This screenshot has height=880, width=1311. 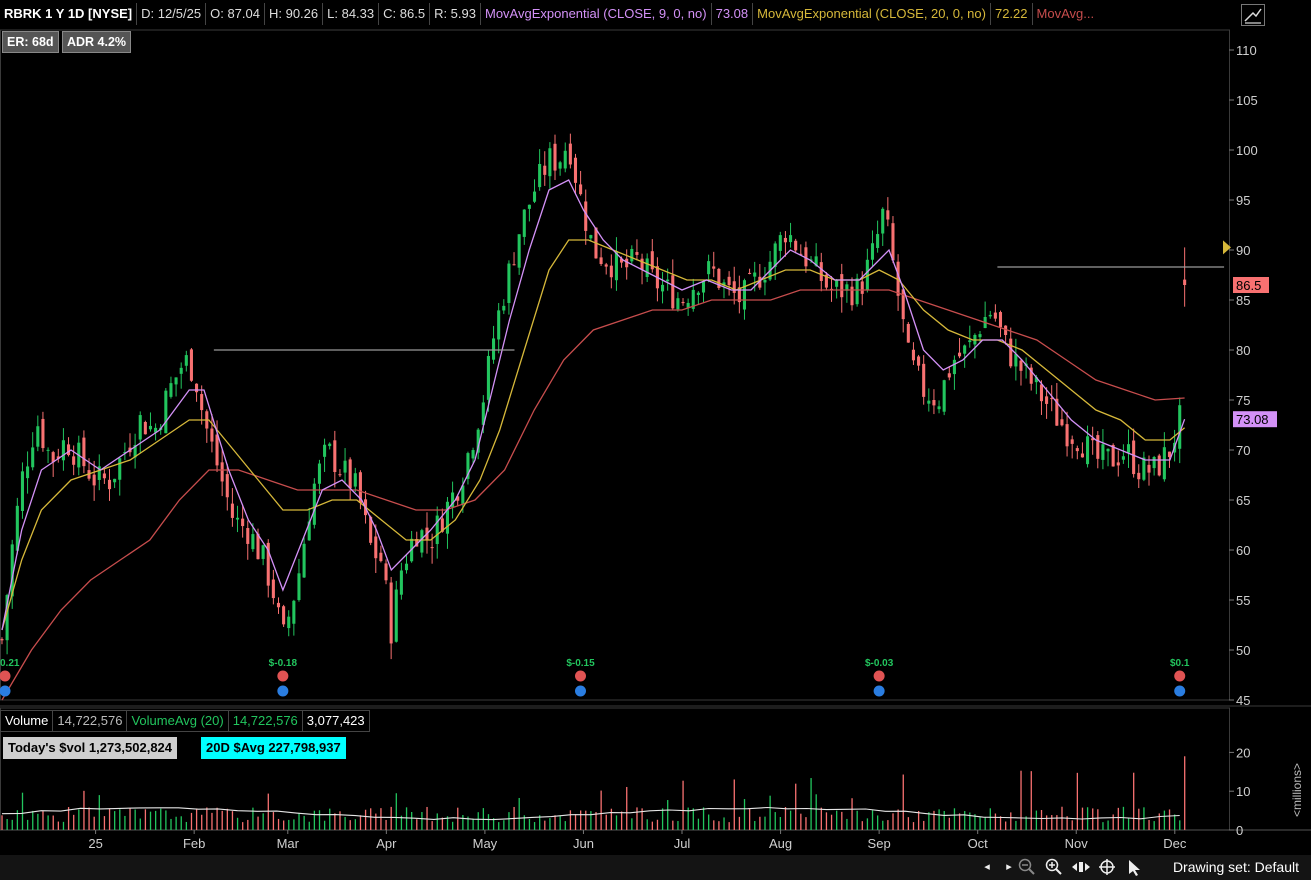 I want to click on pan-icon, so click(x=1080, y=867).